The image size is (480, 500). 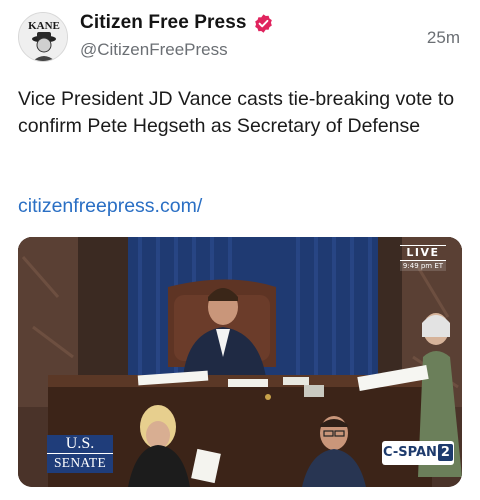 I want to click on senate-logo-line2: SENATE, so click(x=80, y=462).